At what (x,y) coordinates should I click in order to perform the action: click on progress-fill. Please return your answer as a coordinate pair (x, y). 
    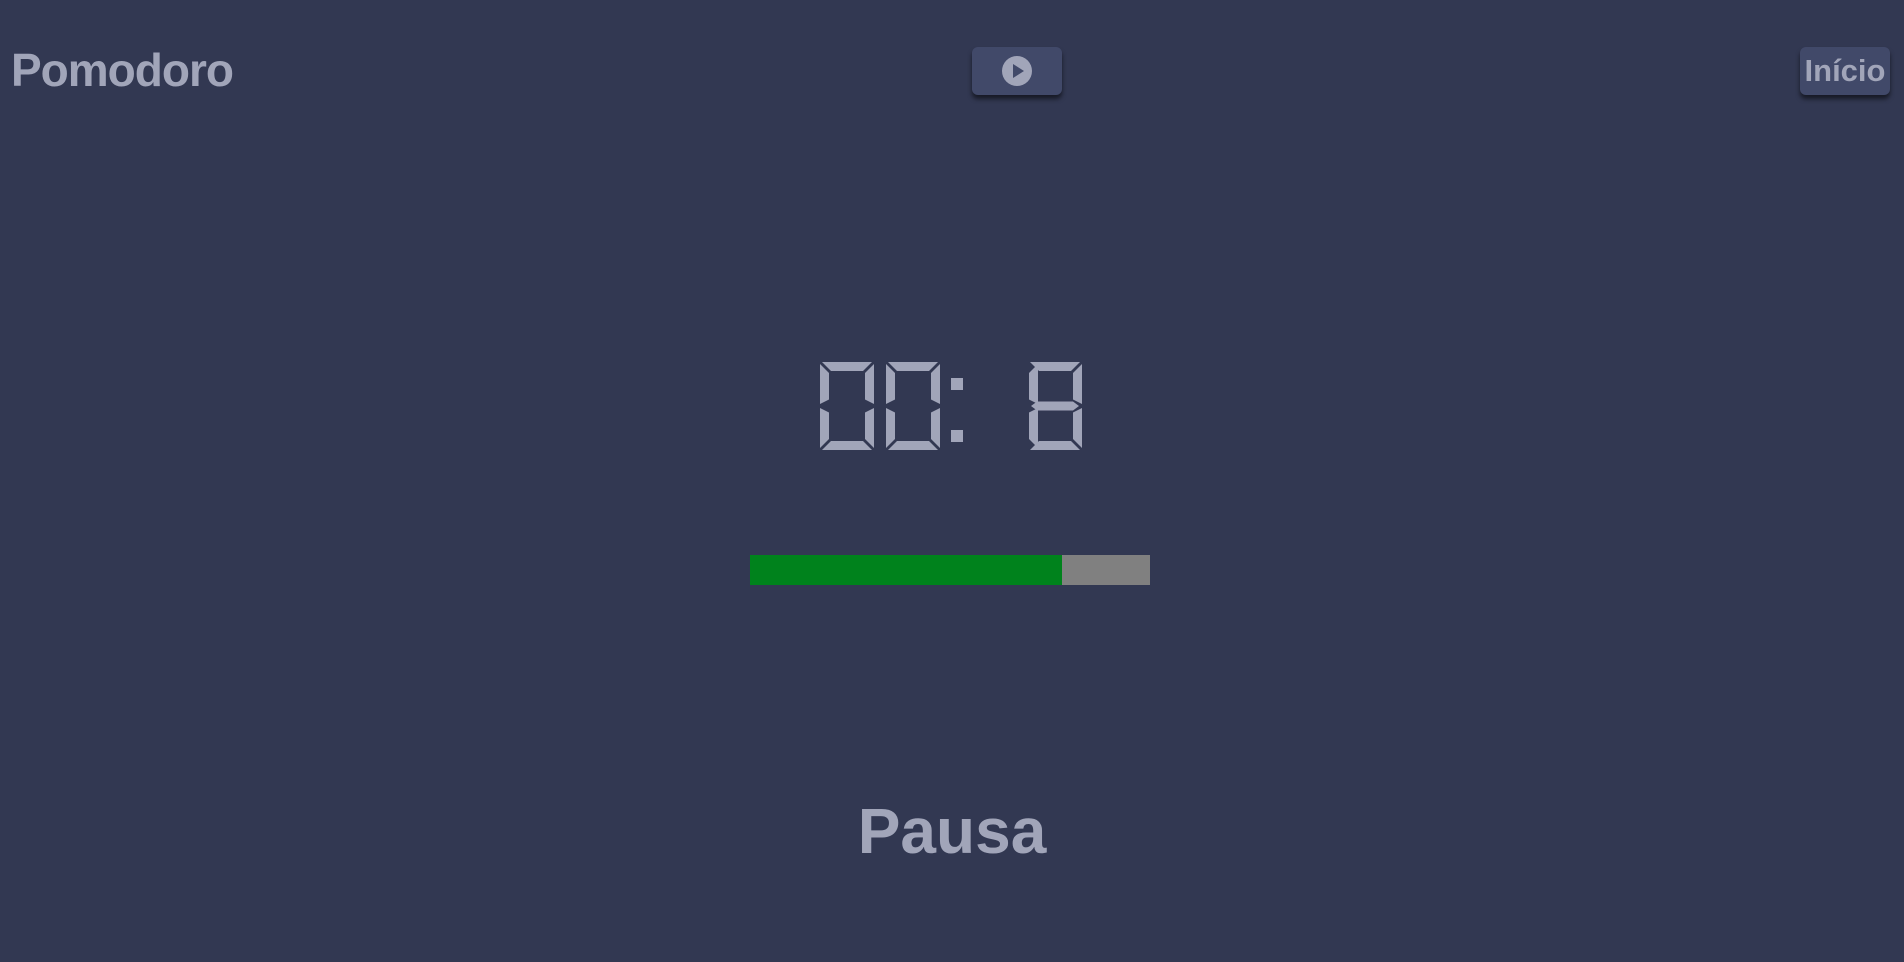
    Looking at the image, I should click on (906, 570).